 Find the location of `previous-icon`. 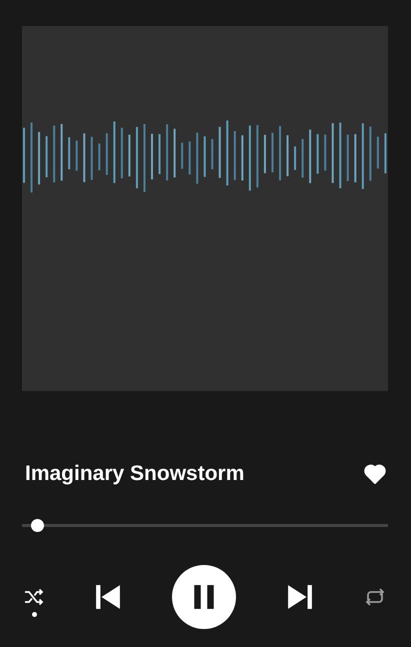

previous-icon is located at coordinates (108, 597).